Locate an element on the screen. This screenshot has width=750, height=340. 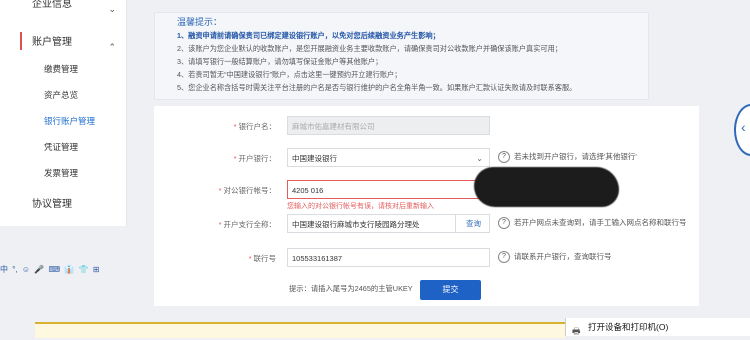
sidebar-item-invoices: 发票管理 is located at coordinates (63, 173).